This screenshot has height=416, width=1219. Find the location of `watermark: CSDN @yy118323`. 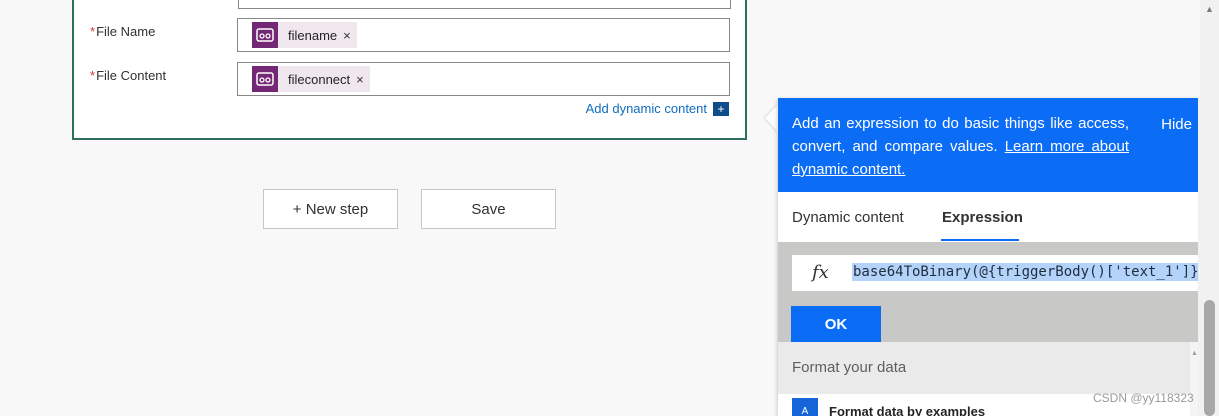

watermark: CSDN @yy118323 is located at coordinates (1143, 398).